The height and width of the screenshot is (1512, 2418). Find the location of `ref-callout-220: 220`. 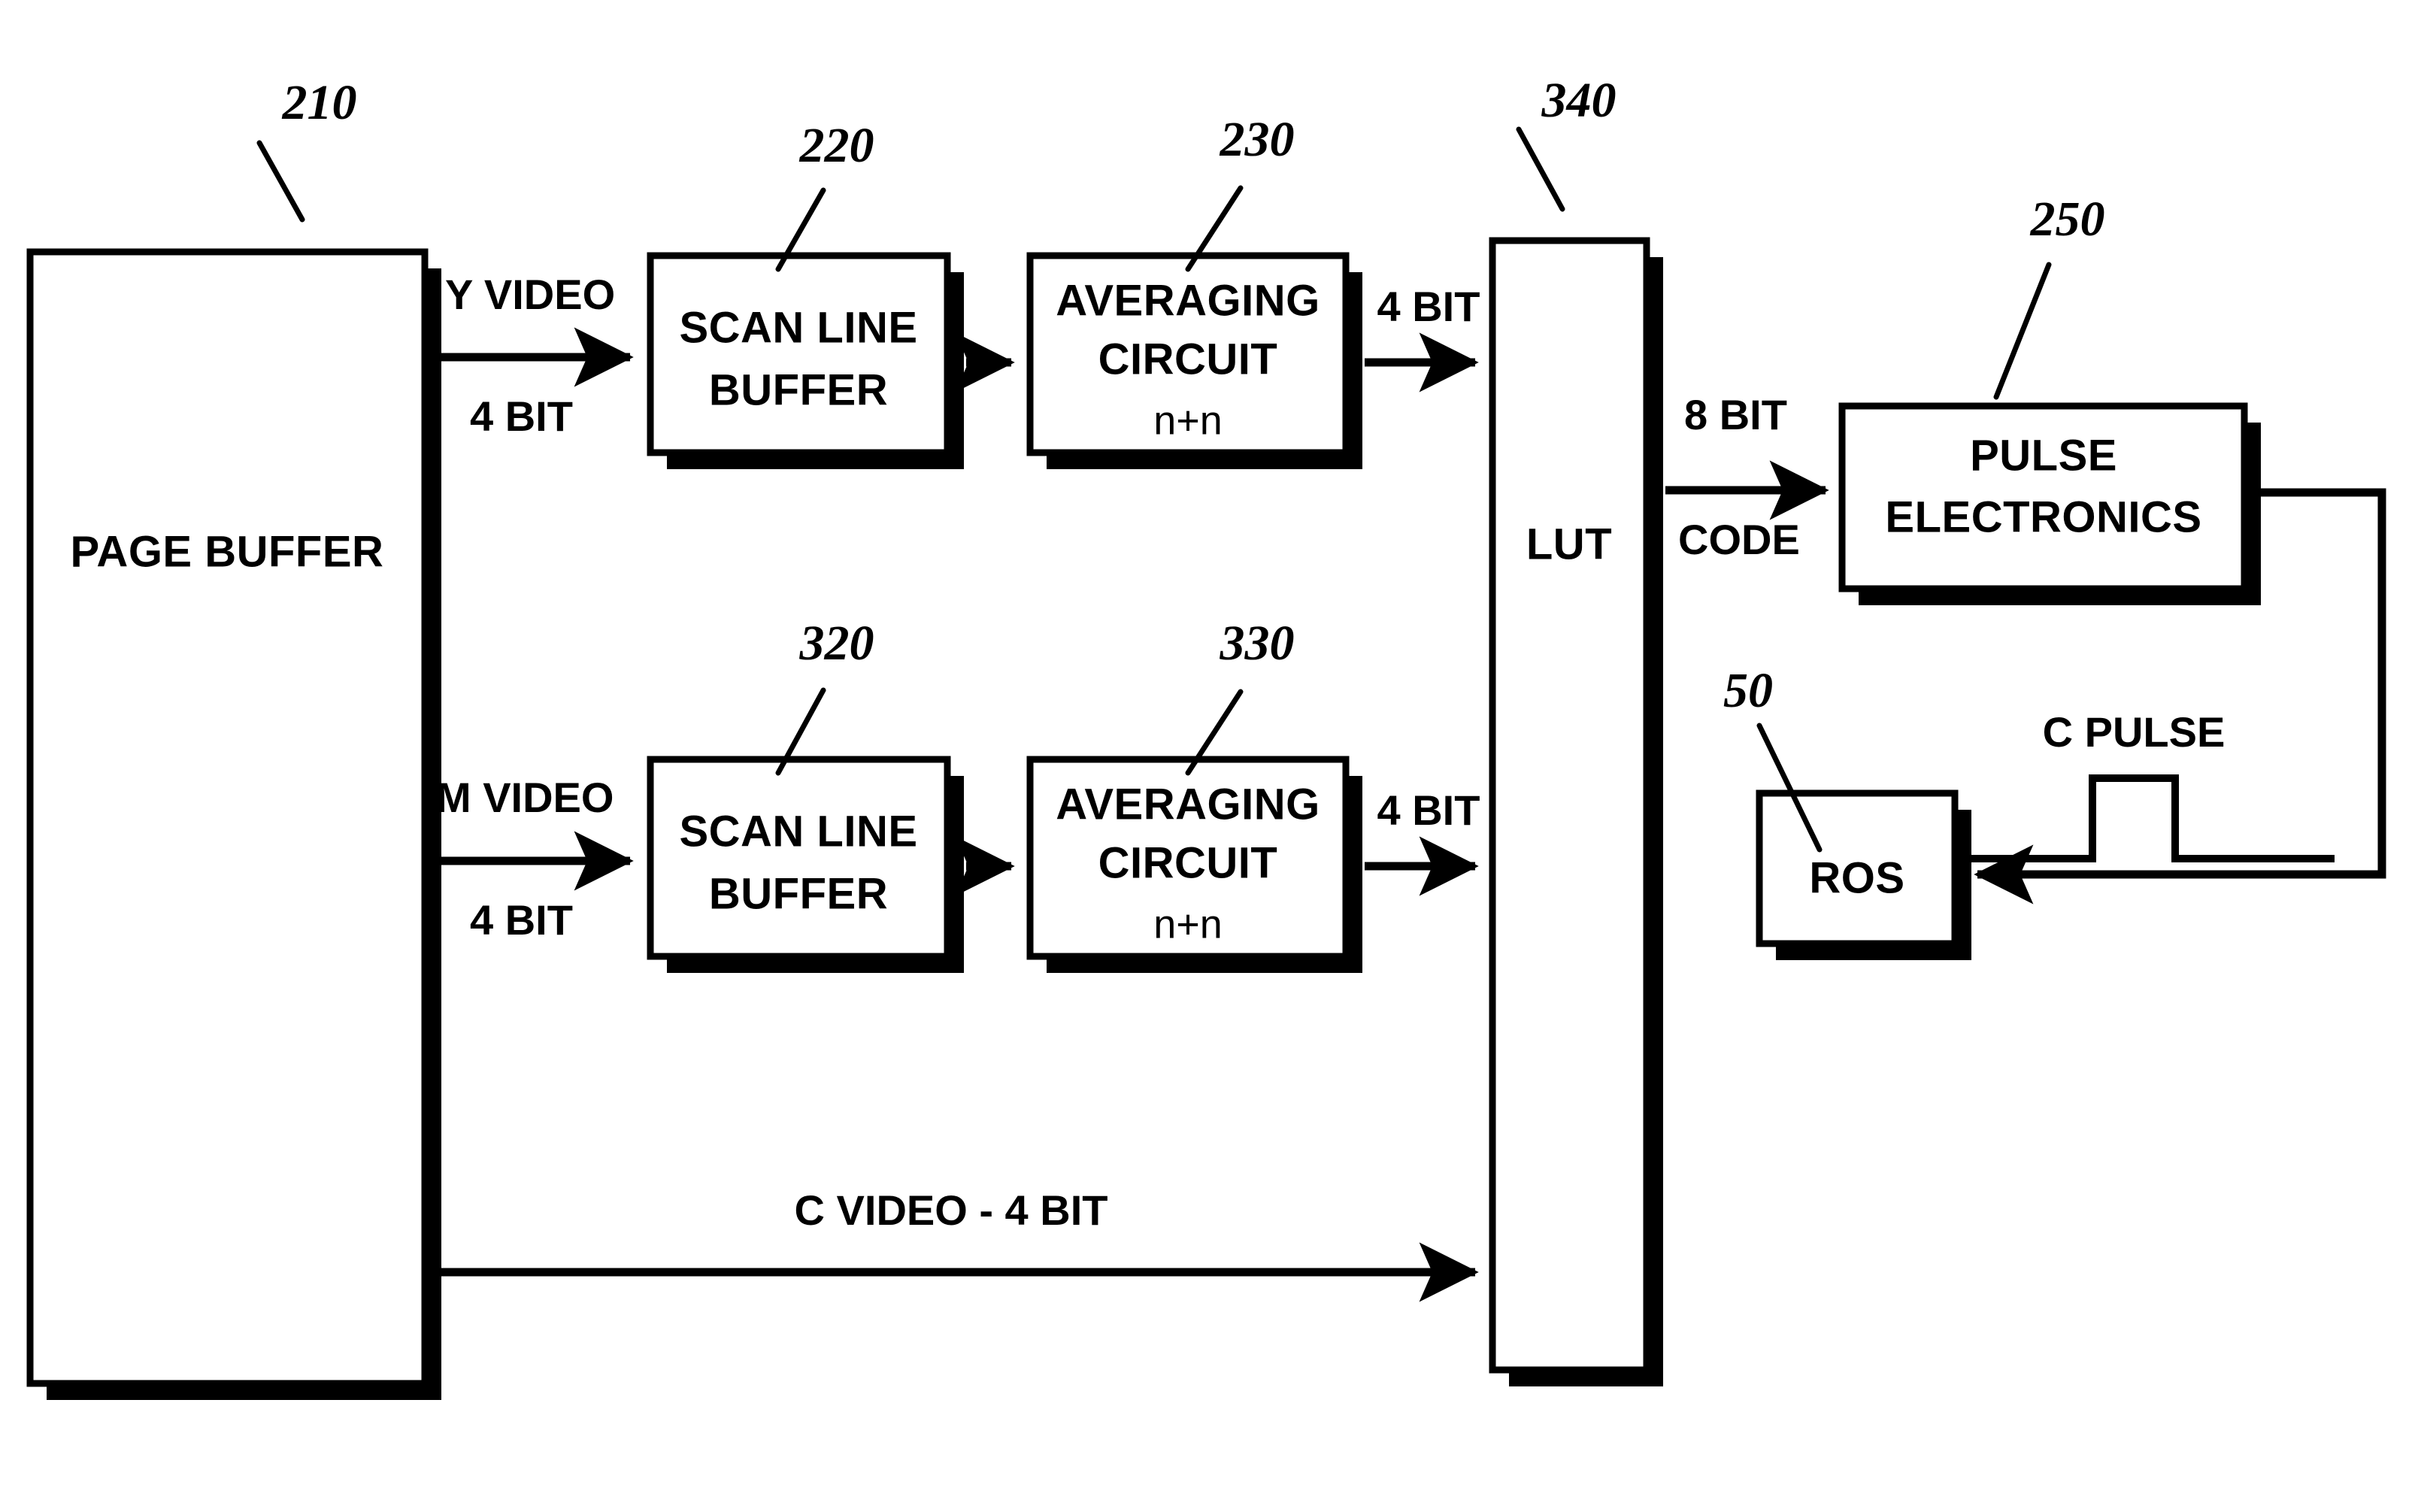

ref-callout-220: 220 is located at coordinates (824, 195).